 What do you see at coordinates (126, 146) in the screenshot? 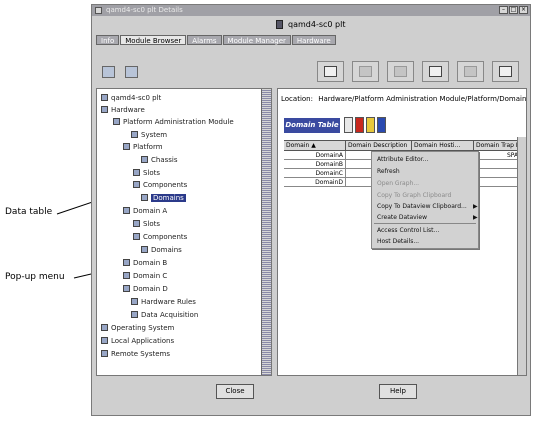
I see `platform-icon` at bounding box center [126, 146].